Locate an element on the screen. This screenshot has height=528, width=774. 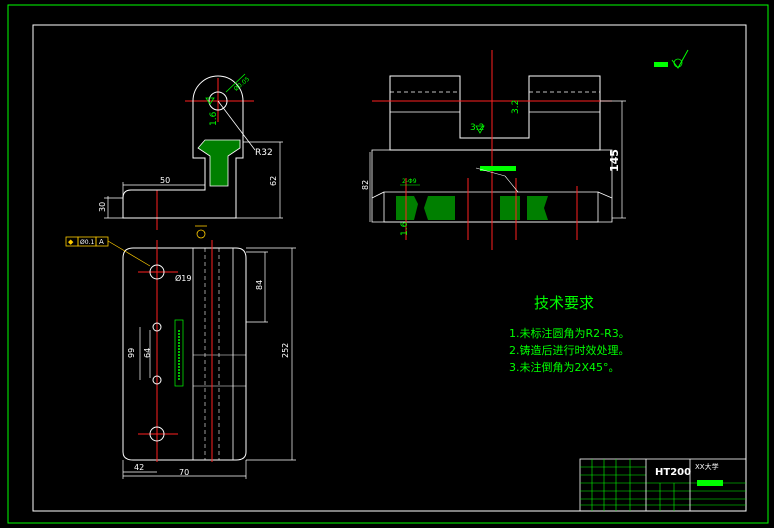
material-label: HT200 is located at coordinates (673, 472).